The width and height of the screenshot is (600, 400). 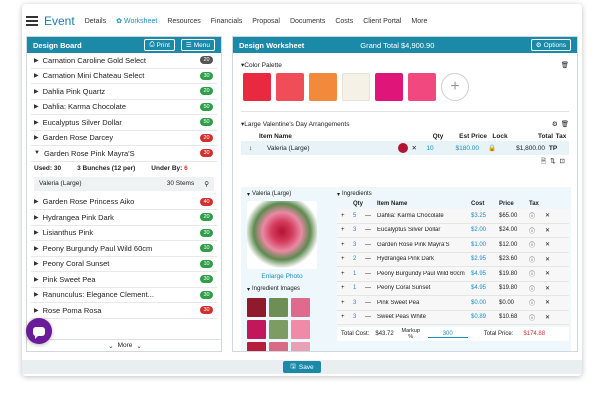 I want to click on flower-list-item: ▶ Ranunculus: Elegance Clement... 30, so click(x=124, y=295).